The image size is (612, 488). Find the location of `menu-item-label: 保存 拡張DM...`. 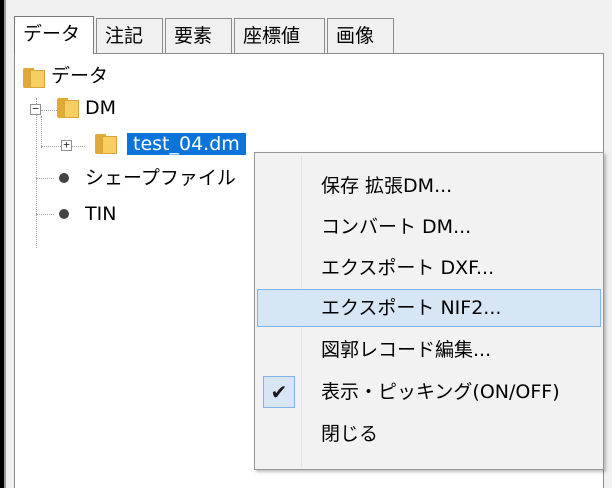

menu-item-label: 保存 拡張DM... is located at coordinates (387, 186).